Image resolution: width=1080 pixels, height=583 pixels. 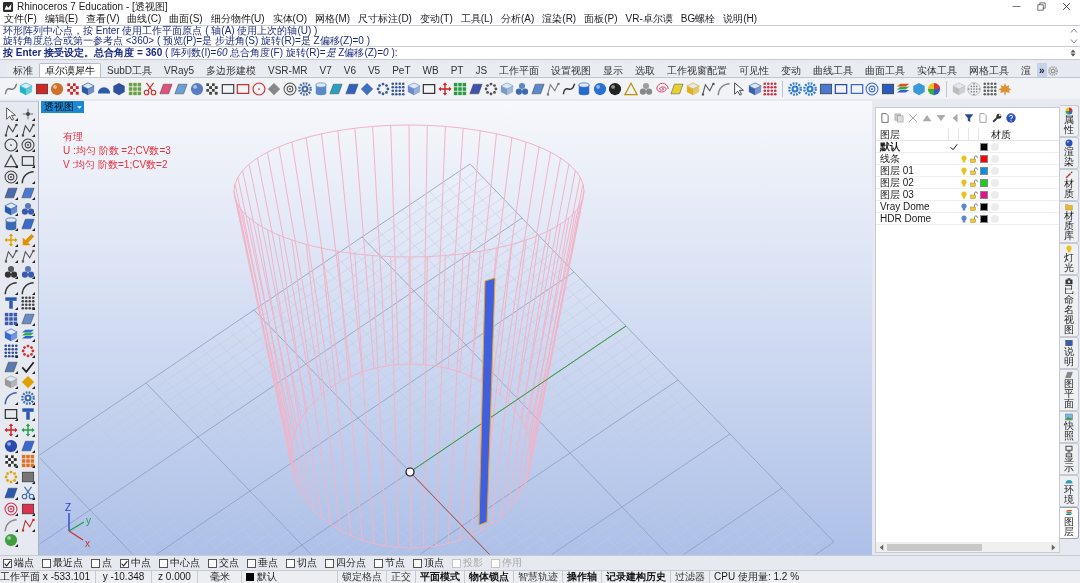 What do you see at coordinates (134, 88) in the screenshot?
I see `grid-icon` at bounding box center [134, 88].